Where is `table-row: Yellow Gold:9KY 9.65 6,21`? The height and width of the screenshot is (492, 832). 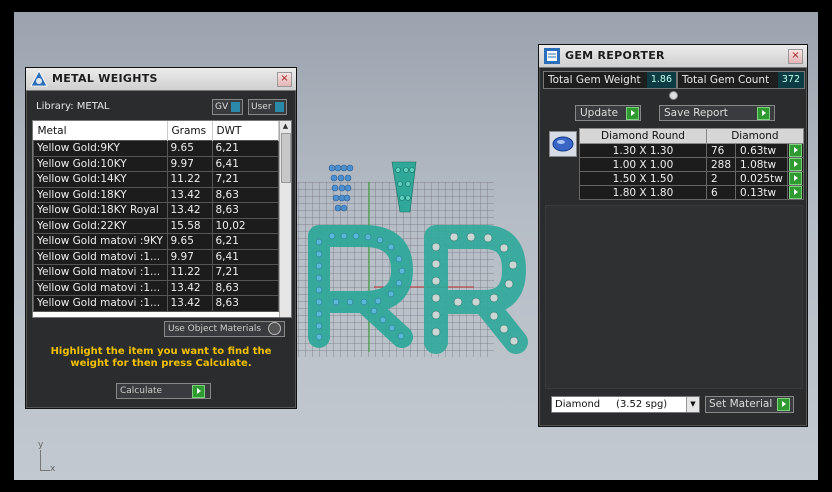 table-row: Yellow Gold:9KY 9.65 6,21 is located at coordinates (156, 148).